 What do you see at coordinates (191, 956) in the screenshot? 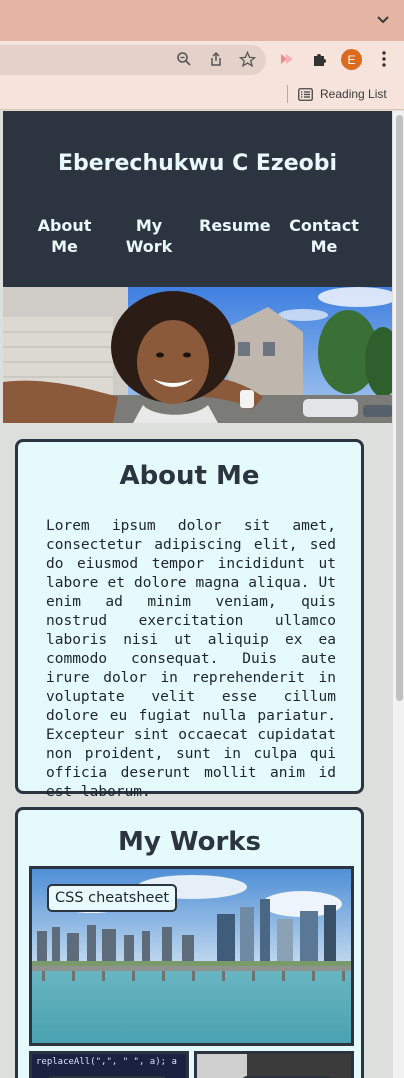
I see `work-tile-css-cheatsheet: CSS cheatsheet` at bounding box center [191, 956].